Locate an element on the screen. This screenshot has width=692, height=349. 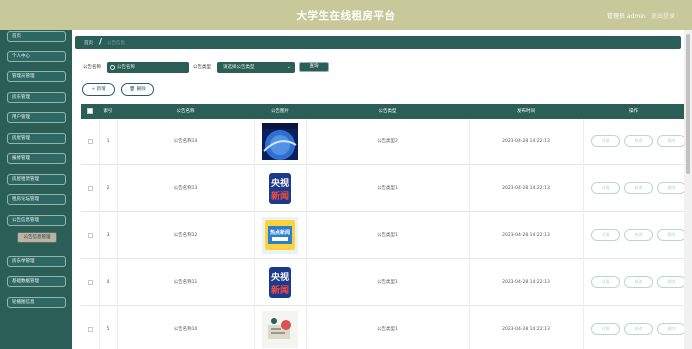
col-actions: 操作 is located at coordinates (633, 111).